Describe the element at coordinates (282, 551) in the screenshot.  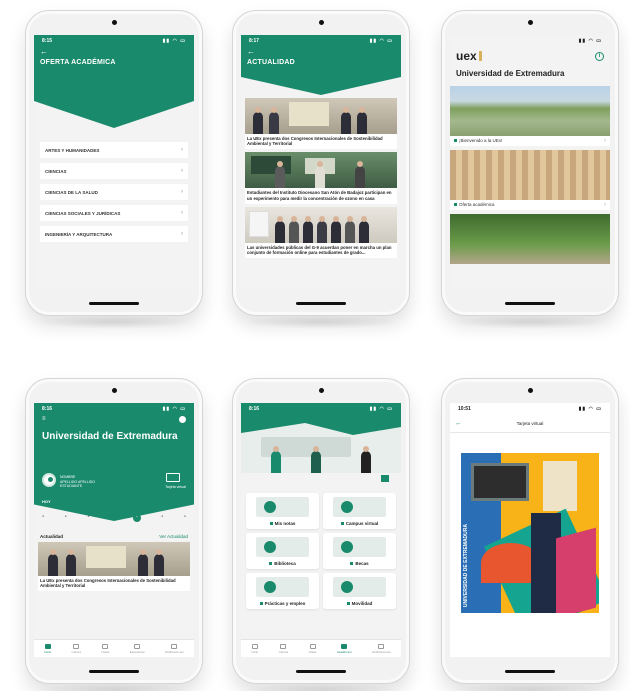
I see `tile-biblioteca: Biblioteca` at that location.